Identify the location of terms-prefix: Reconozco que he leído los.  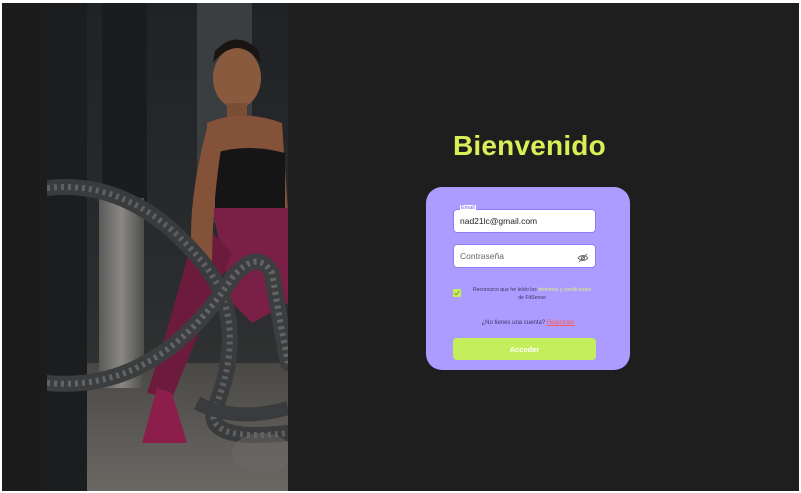
(504, 290).